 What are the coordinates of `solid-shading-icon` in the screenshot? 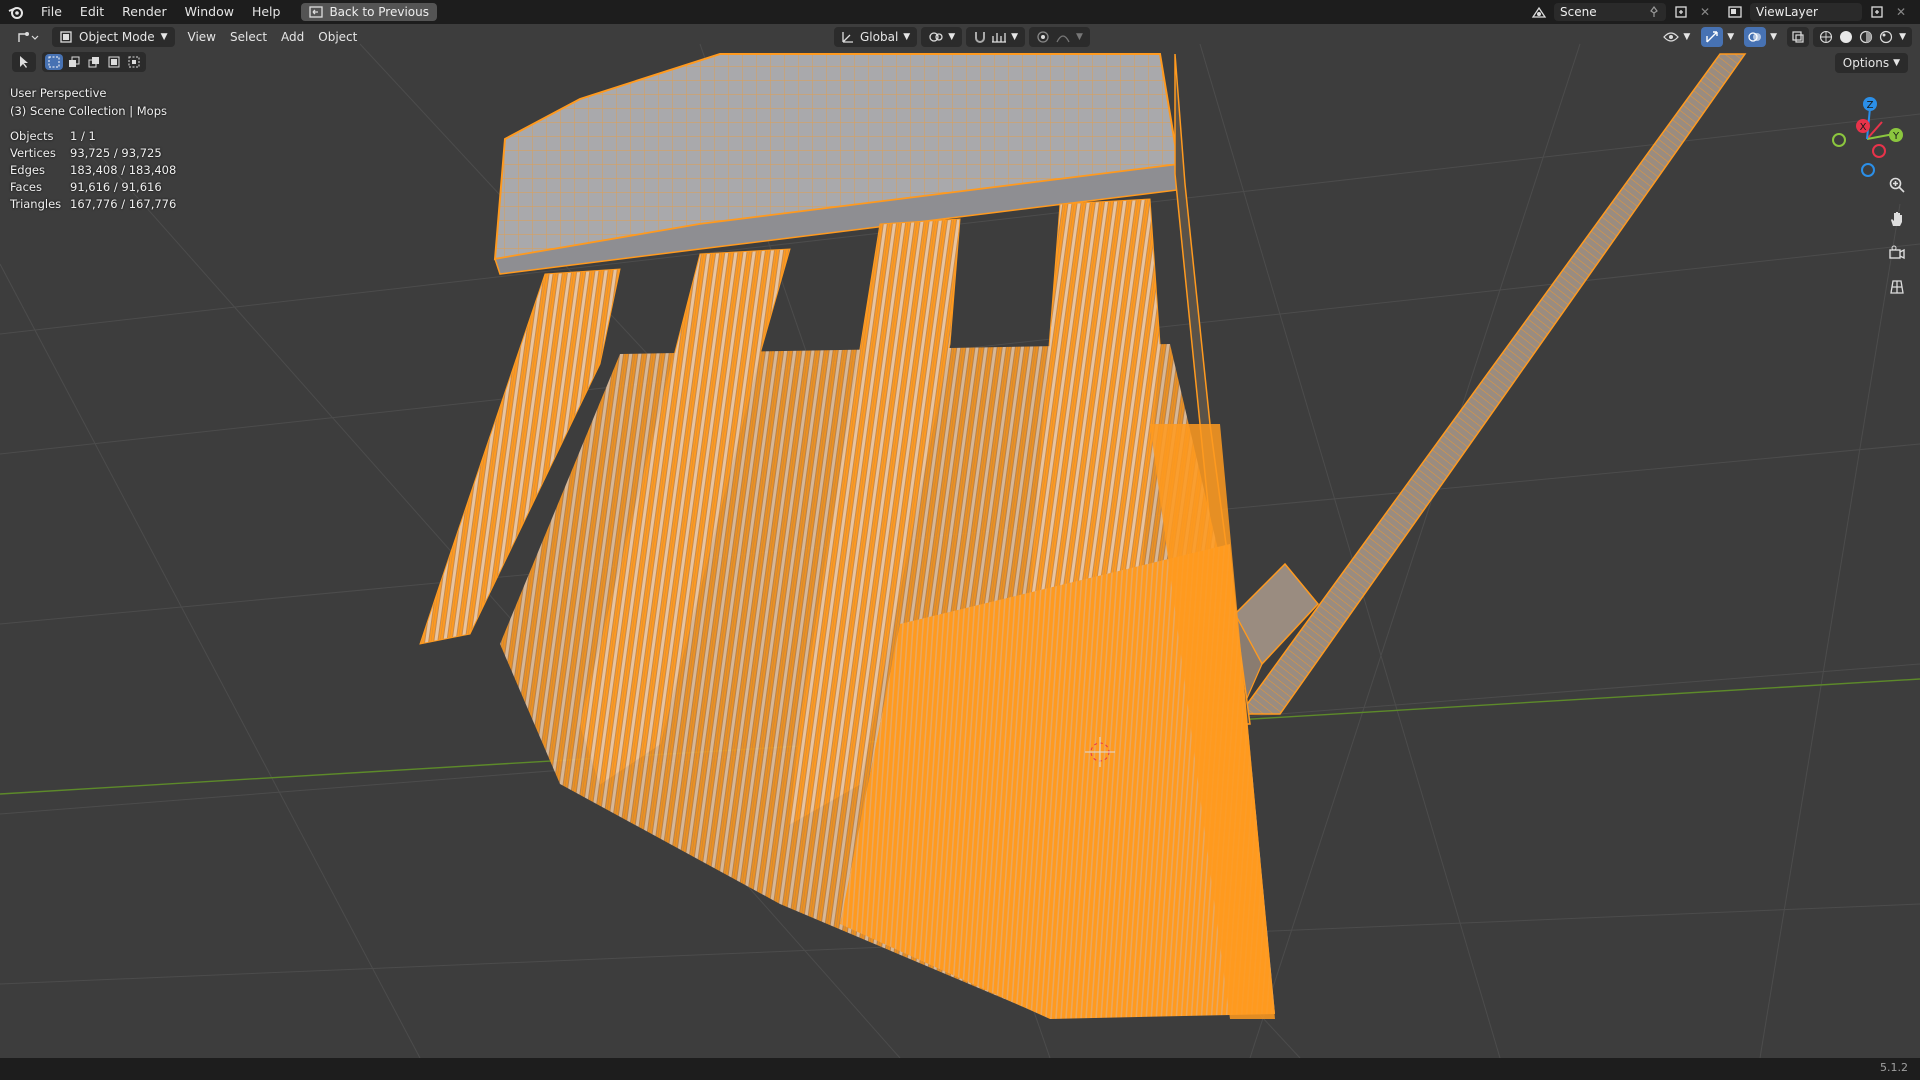 It's located at (1846, 37).